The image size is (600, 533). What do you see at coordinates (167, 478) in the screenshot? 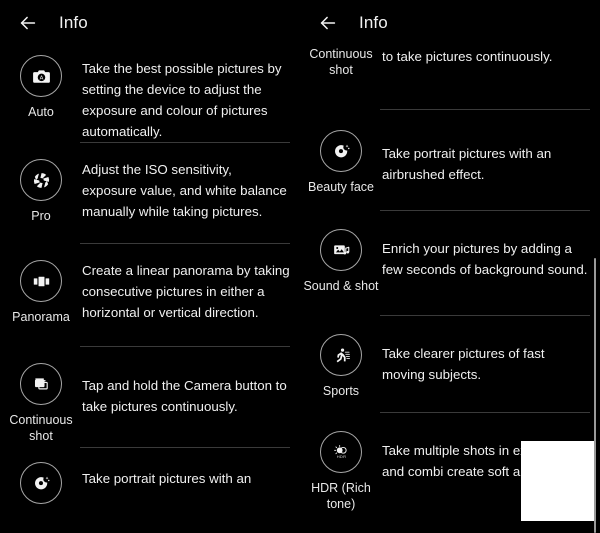
I see `mode-description: Take portrait pictures with an` at bounding box center [167, 478].